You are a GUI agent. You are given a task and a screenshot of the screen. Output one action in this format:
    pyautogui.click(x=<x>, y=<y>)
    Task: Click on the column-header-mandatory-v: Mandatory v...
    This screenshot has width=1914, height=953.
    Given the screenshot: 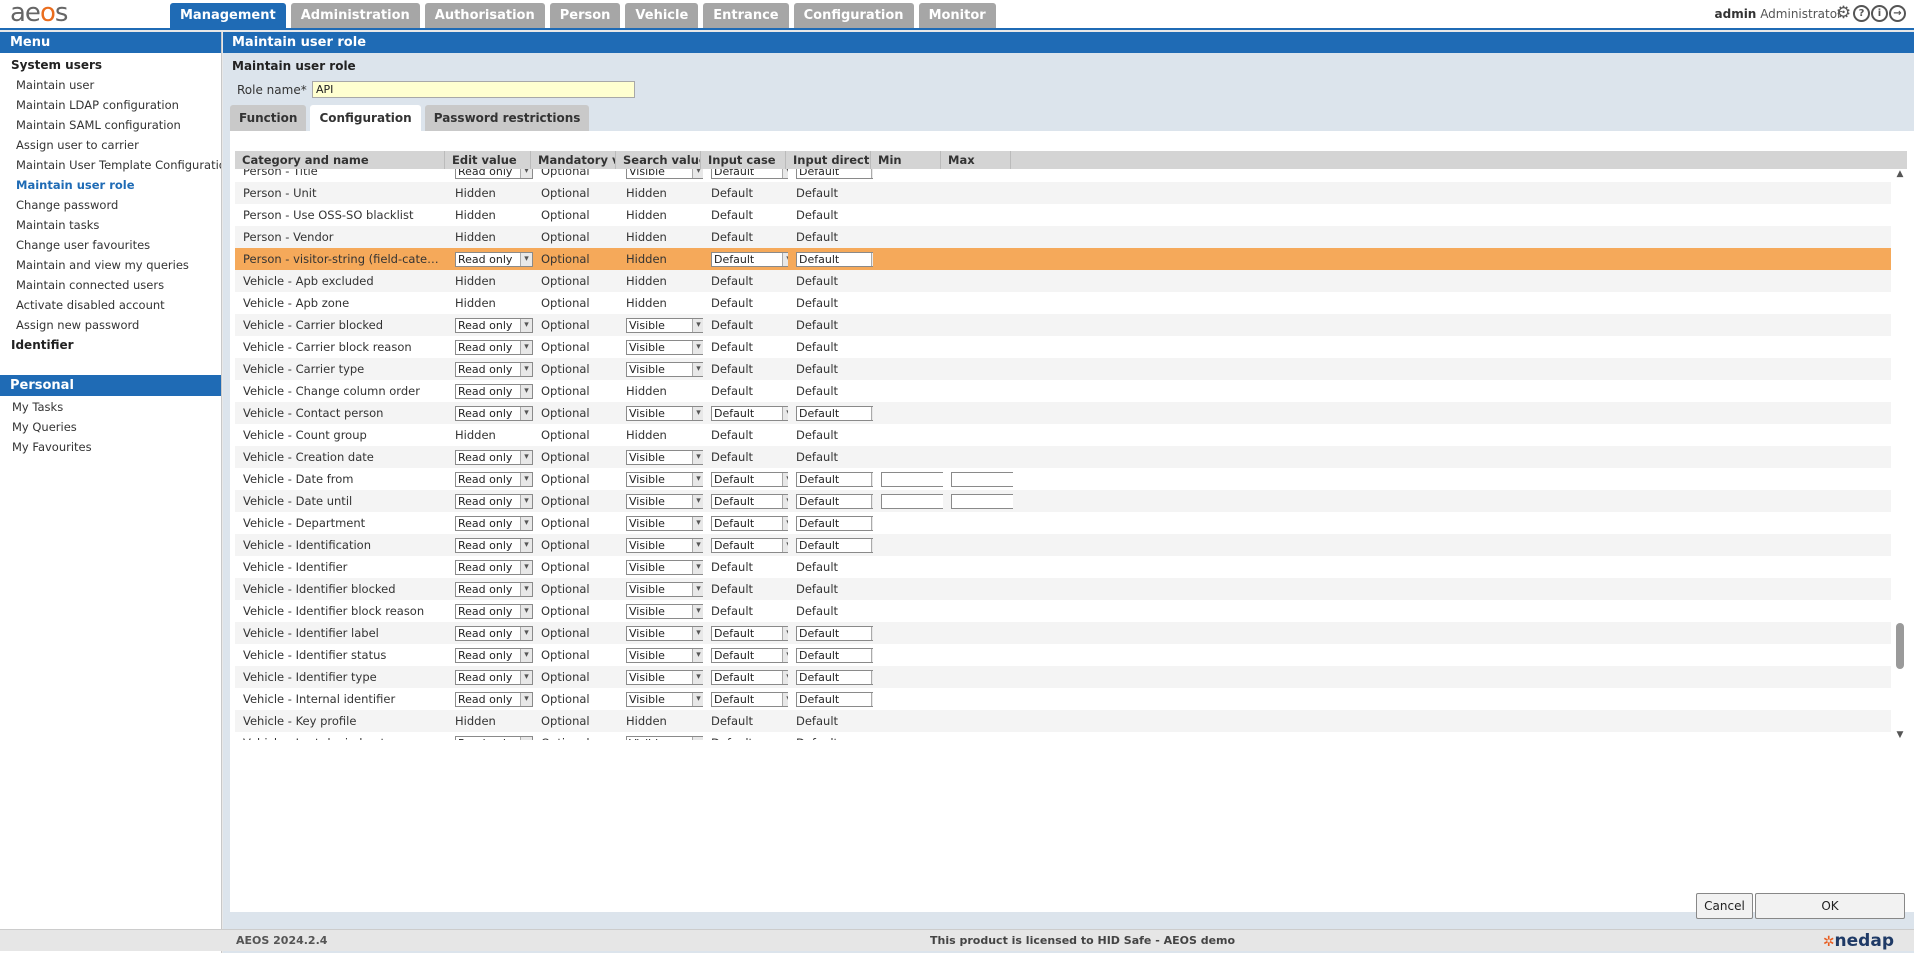 What is the action you would take?
    pyautogui.click(x=573, y=160)
    